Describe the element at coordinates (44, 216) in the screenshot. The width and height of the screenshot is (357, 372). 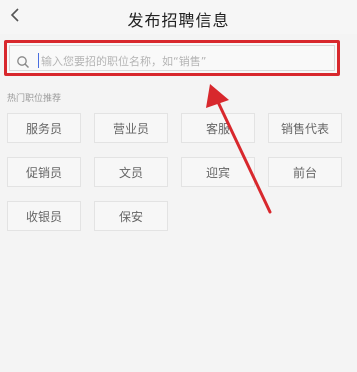
I see `job-tag-9: 收银员` at that location.